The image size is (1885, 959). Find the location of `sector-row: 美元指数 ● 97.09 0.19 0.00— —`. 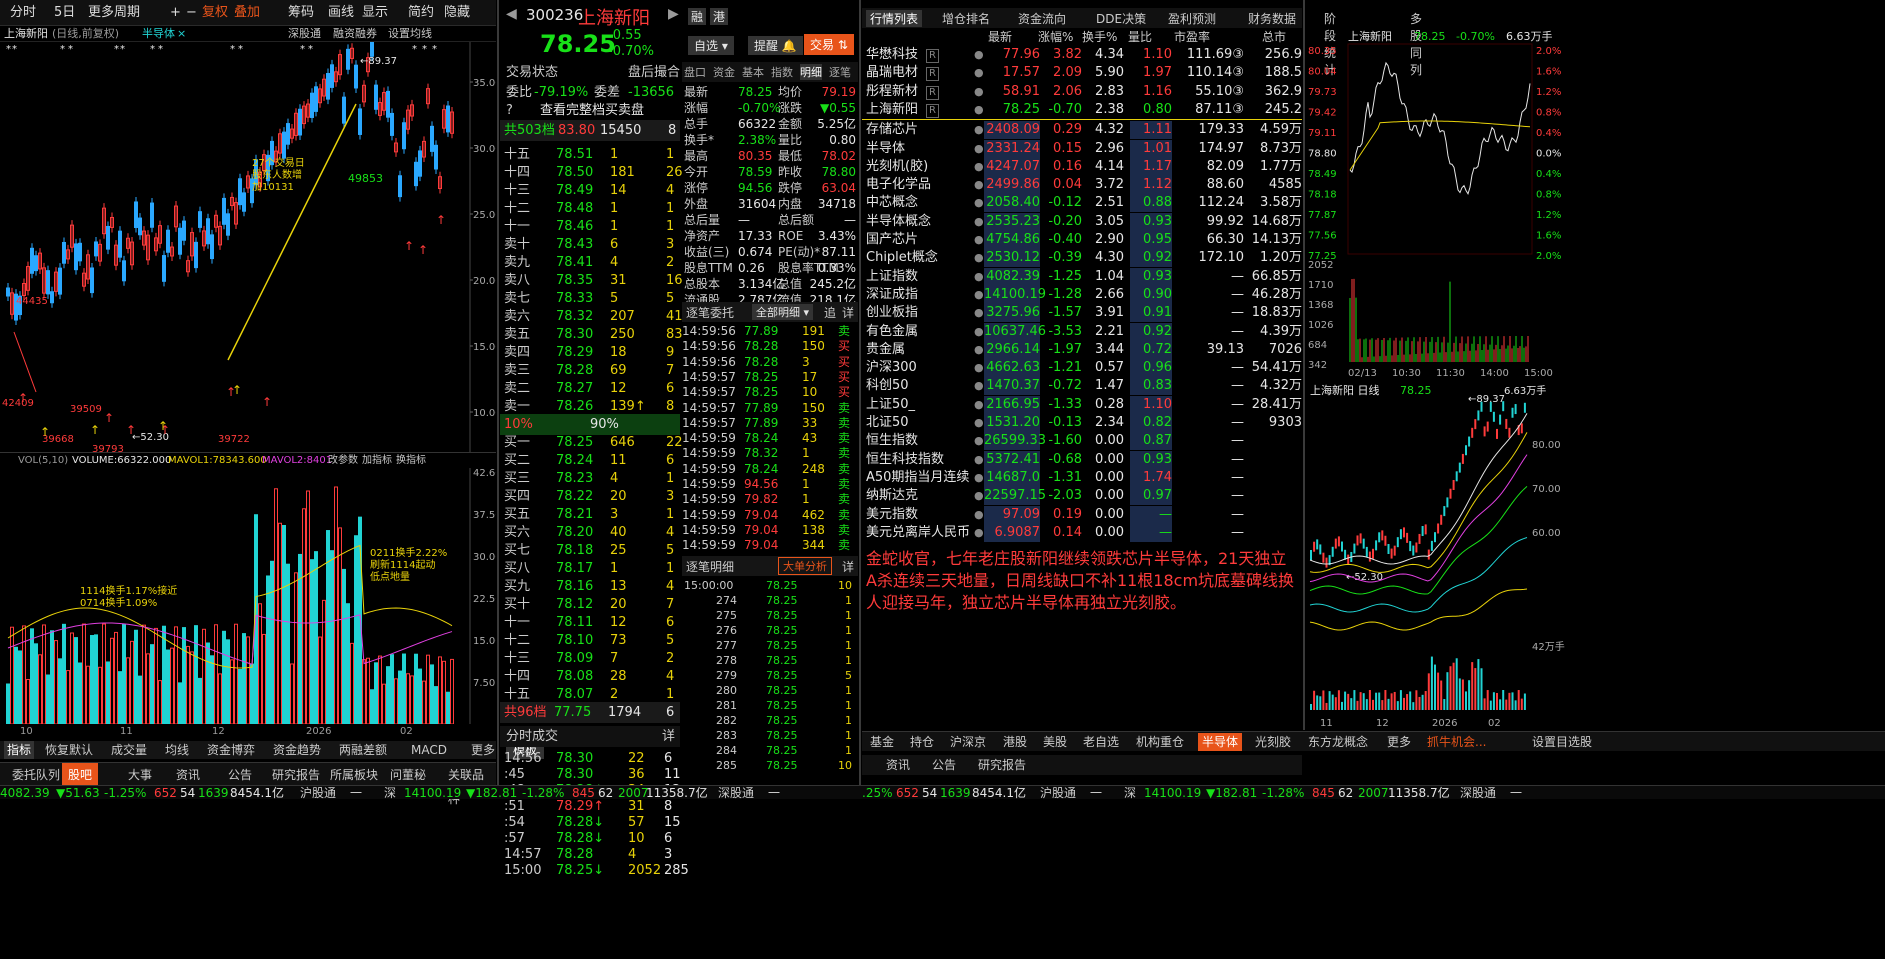

sector-row: 美元指数 ● 97.09 0.19 0.00— — is located at coordinates (1082, 514).